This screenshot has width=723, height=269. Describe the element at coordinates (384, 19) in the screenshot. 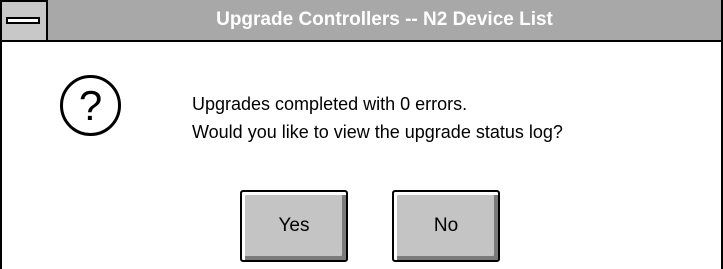

I see `window-title: Upgrade Controllers -- N2 Device List` at that location.